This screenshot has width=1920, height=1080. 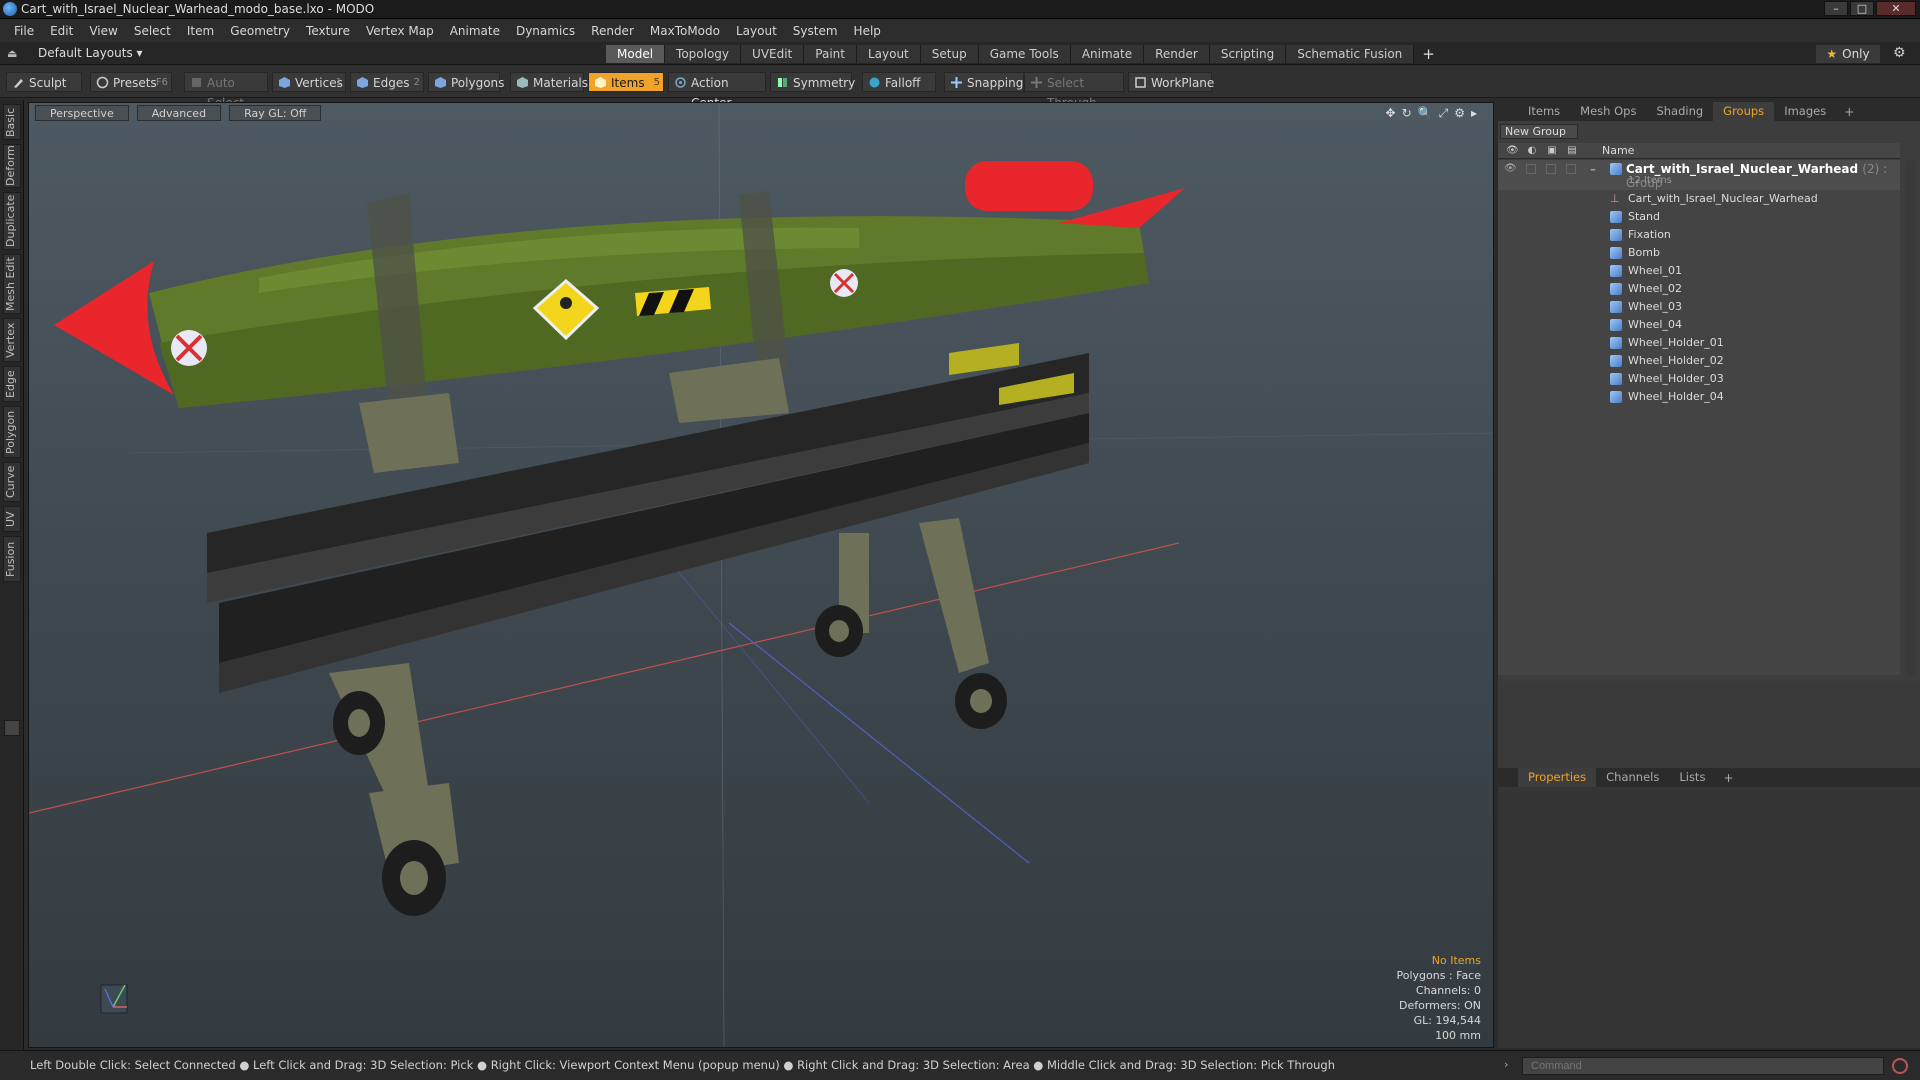 What do you see at coordinates (1532, 151) in the screenshot?
I see `render-icon: ◐` at bounding box center [1532, 151].